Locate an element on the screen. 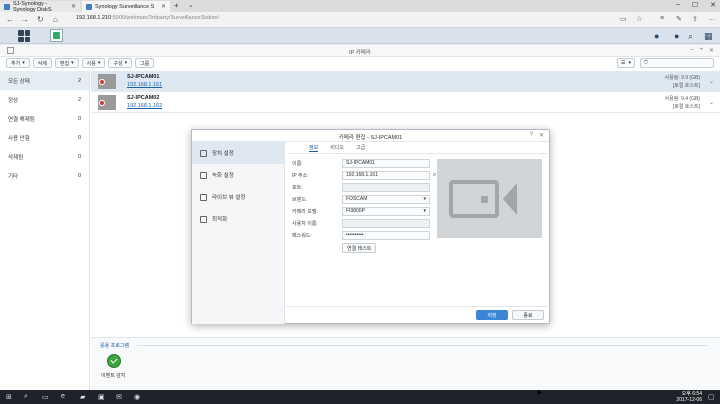 Image resolution: width=720 pixels, height=404 pixels. nav-optimization: 최적화 is located at coordinates (238, 219).